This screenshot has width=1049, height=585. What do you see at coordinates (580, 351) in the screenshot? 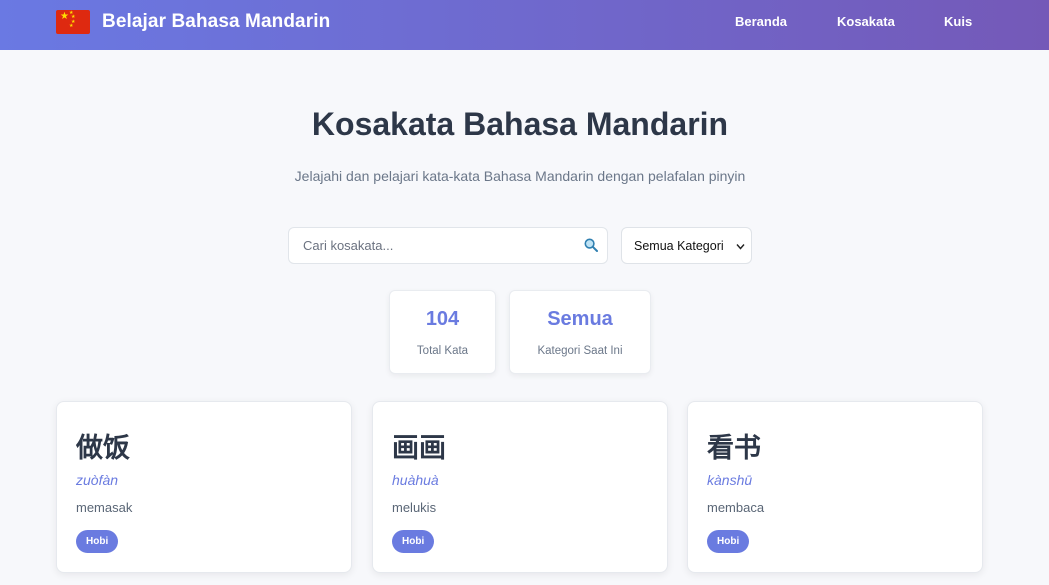
I see `stat-label-category: Kategori Saat Ini` at bounding box center [580, 351].